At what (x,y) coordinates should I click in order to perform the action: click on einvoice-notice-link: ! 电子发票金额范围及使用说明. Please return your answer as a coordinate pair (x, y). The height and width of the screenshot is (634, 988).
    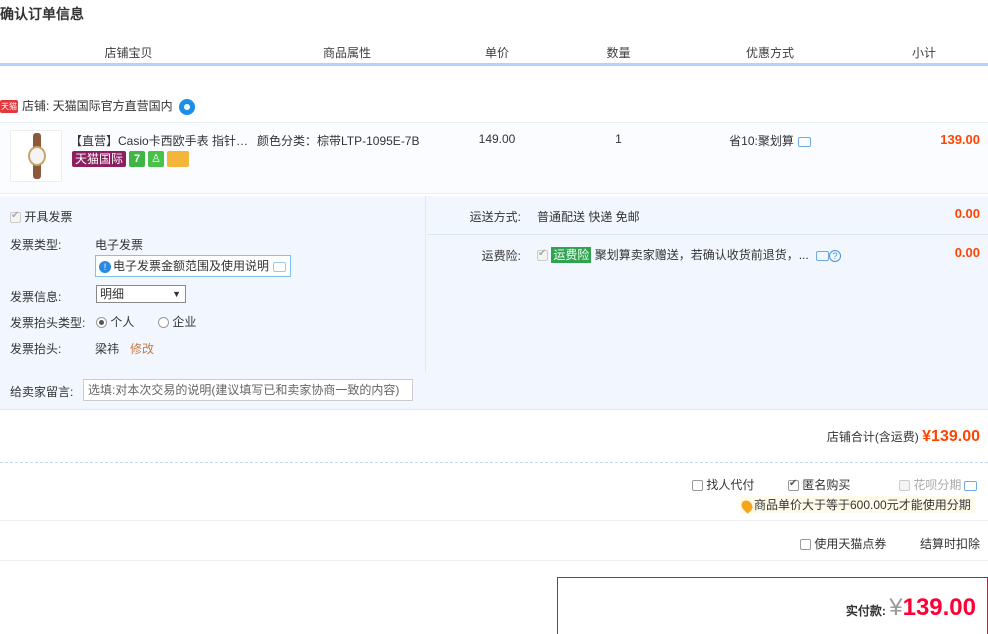
    Looking at the image, I should click on (193, 266).